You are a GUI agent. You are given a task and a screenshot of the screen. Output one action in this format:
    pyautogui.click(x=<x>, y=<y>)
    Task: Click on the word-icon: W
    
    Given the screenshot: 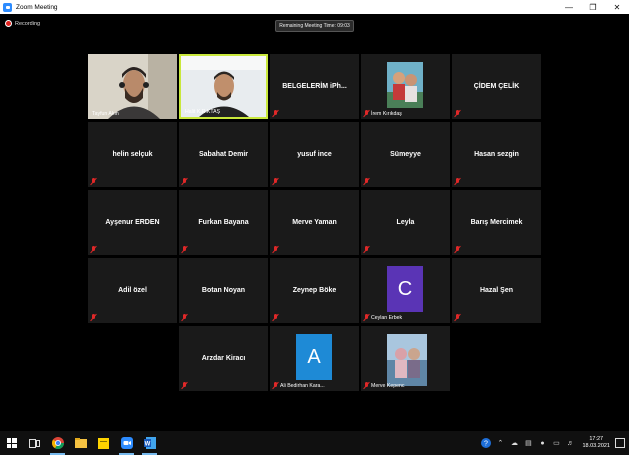 What is the action you would take?
    pyautogui.click(x=149, y=443)
    